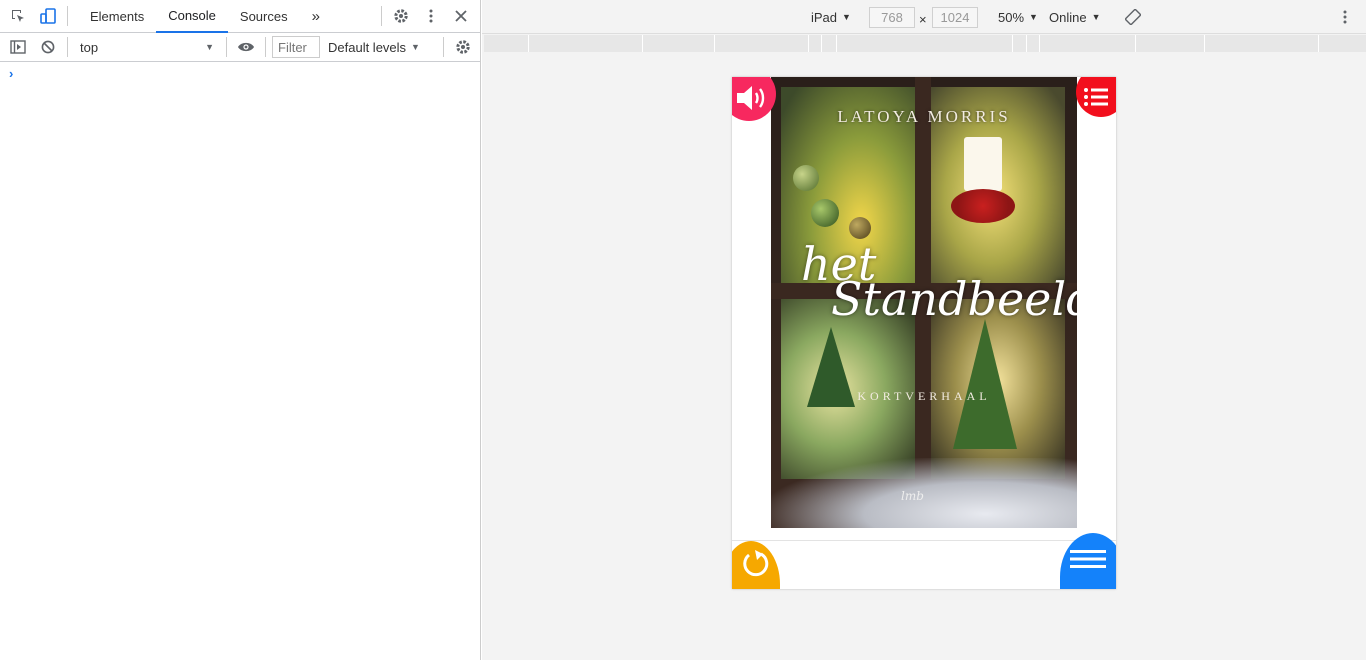 The height and width of the screenshot is (660, 1366). I want to click on tree-right, so click(985, 384).